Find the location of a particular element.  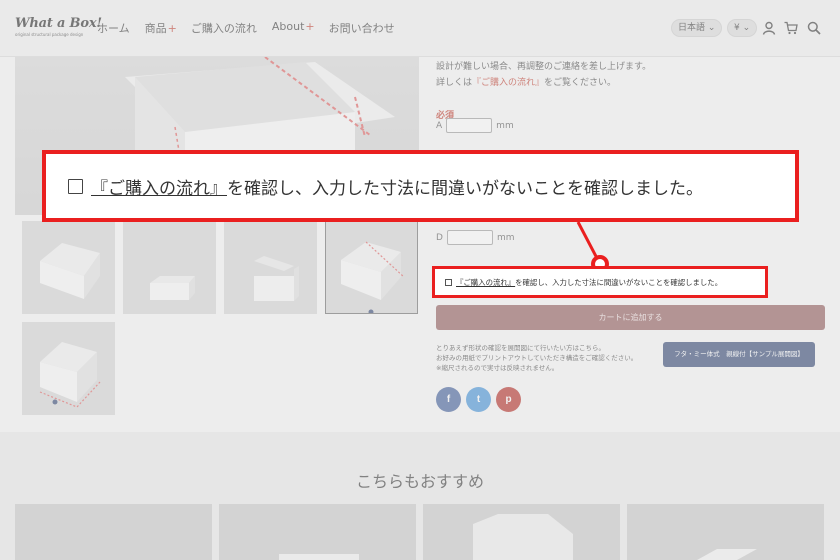

currency-selector: ¥ ⌄ is located at coordinates (742, 28).